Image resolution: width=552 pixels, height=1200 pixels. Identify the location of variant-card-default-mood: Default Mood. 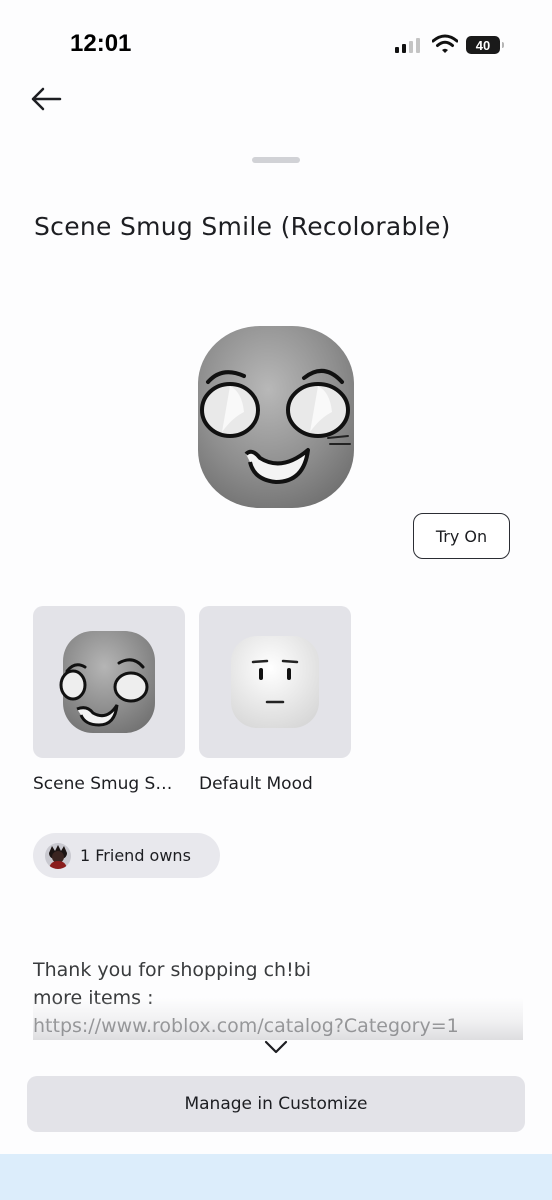
(275, 700).